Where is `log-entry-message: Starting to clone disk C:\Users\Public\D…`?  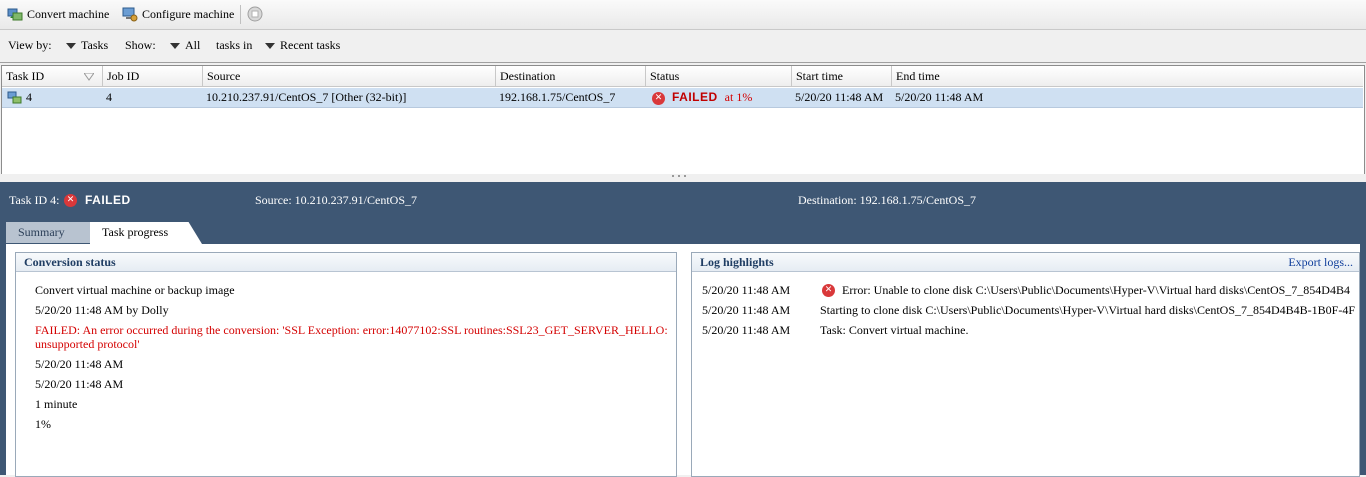 log-entry-message: Starting to clone disk C:\Users\Public\D… is located at coordinates (1088, 310).